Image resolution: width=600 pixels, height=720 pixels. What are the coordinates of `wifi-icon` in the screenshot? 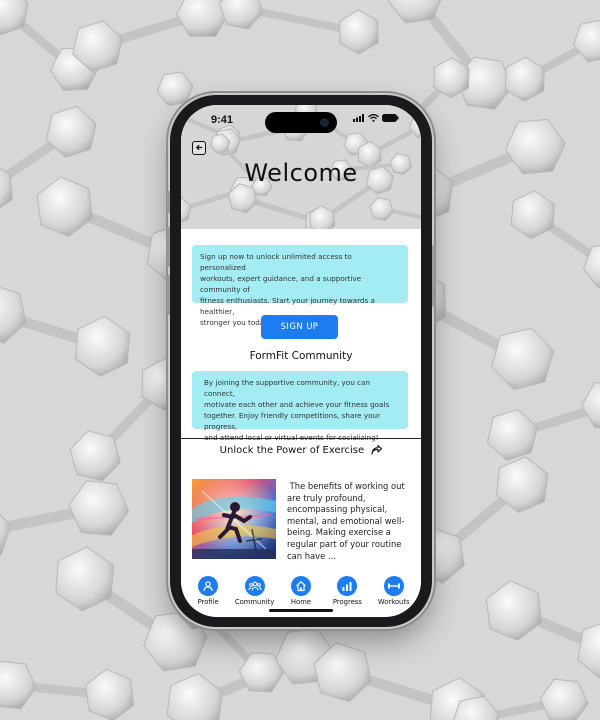 It's located at (373, 118).